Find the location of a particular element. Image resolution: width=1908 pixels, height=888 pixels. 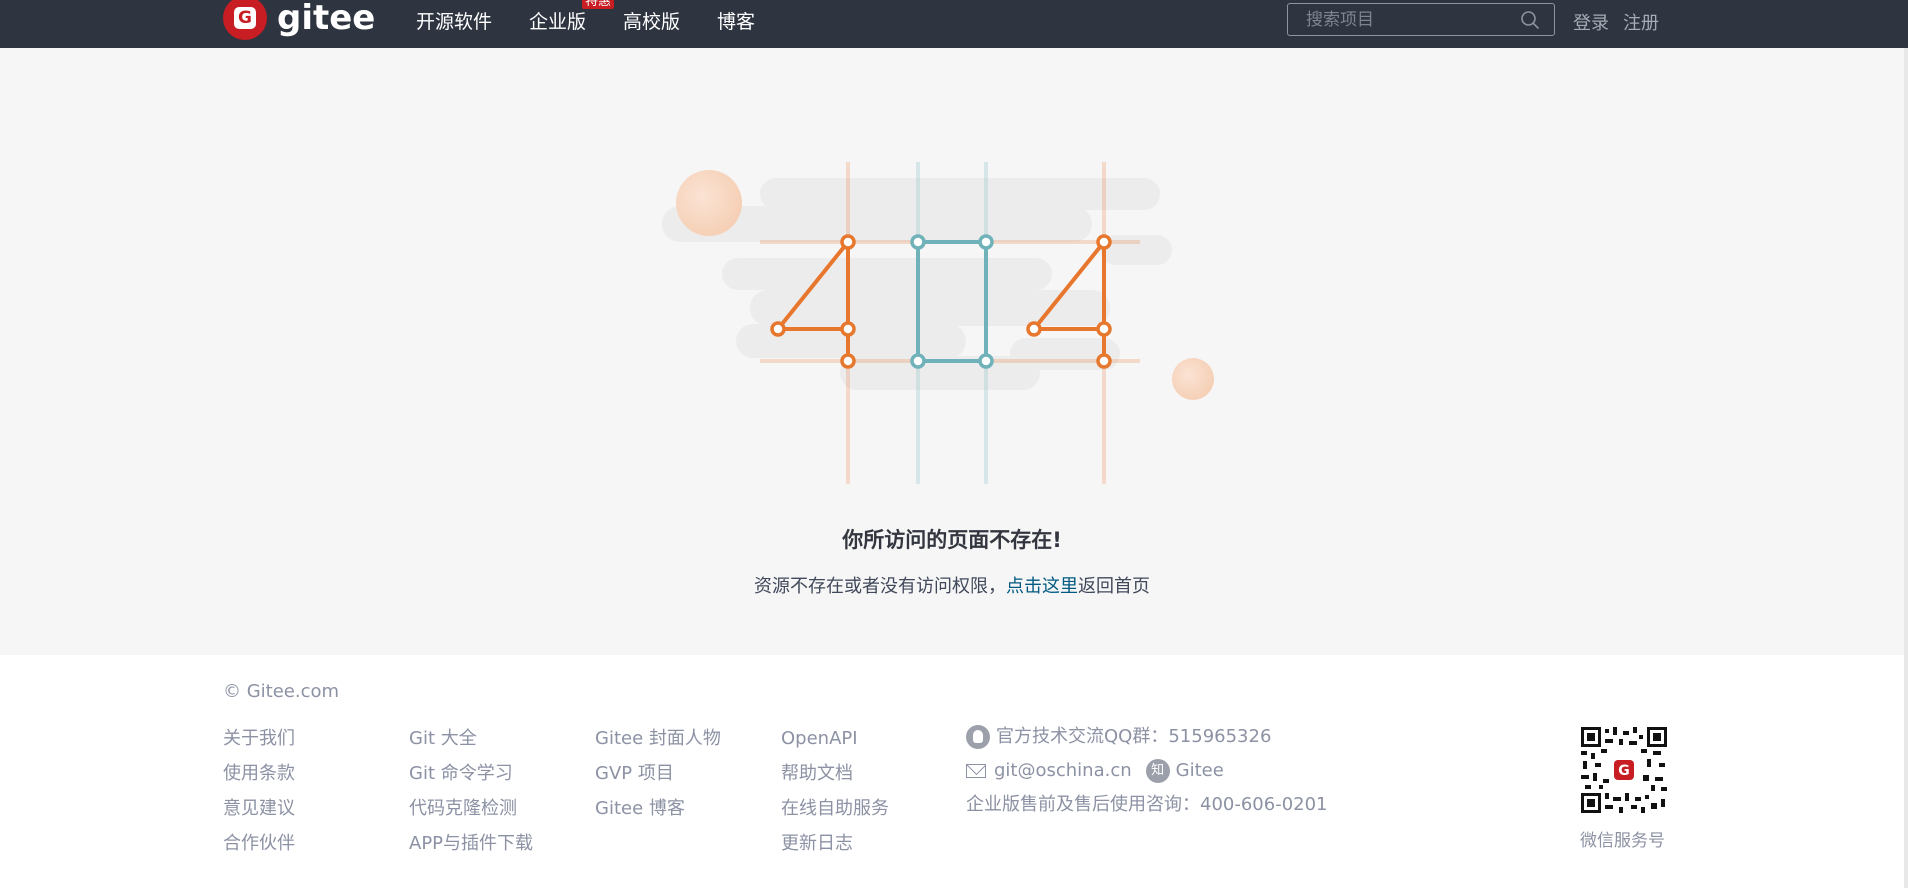

footer-link: 合作伙伴 is located at coordinates (259, 844).